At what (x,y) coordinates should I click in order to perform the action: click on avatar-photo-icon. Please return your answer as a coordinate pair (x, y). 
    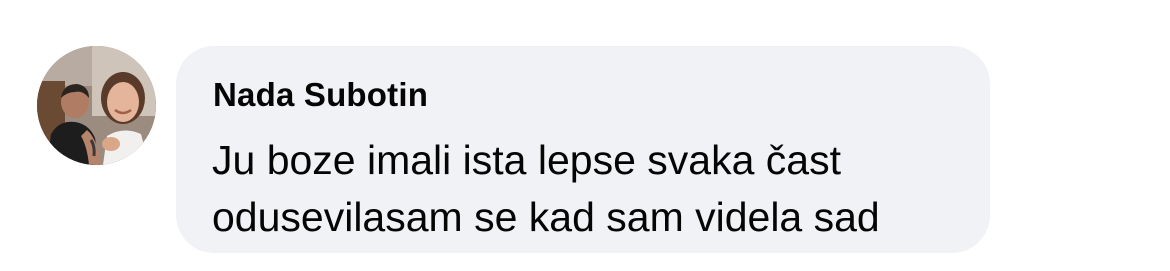
    Looking at the image, I should click on (96, 105).